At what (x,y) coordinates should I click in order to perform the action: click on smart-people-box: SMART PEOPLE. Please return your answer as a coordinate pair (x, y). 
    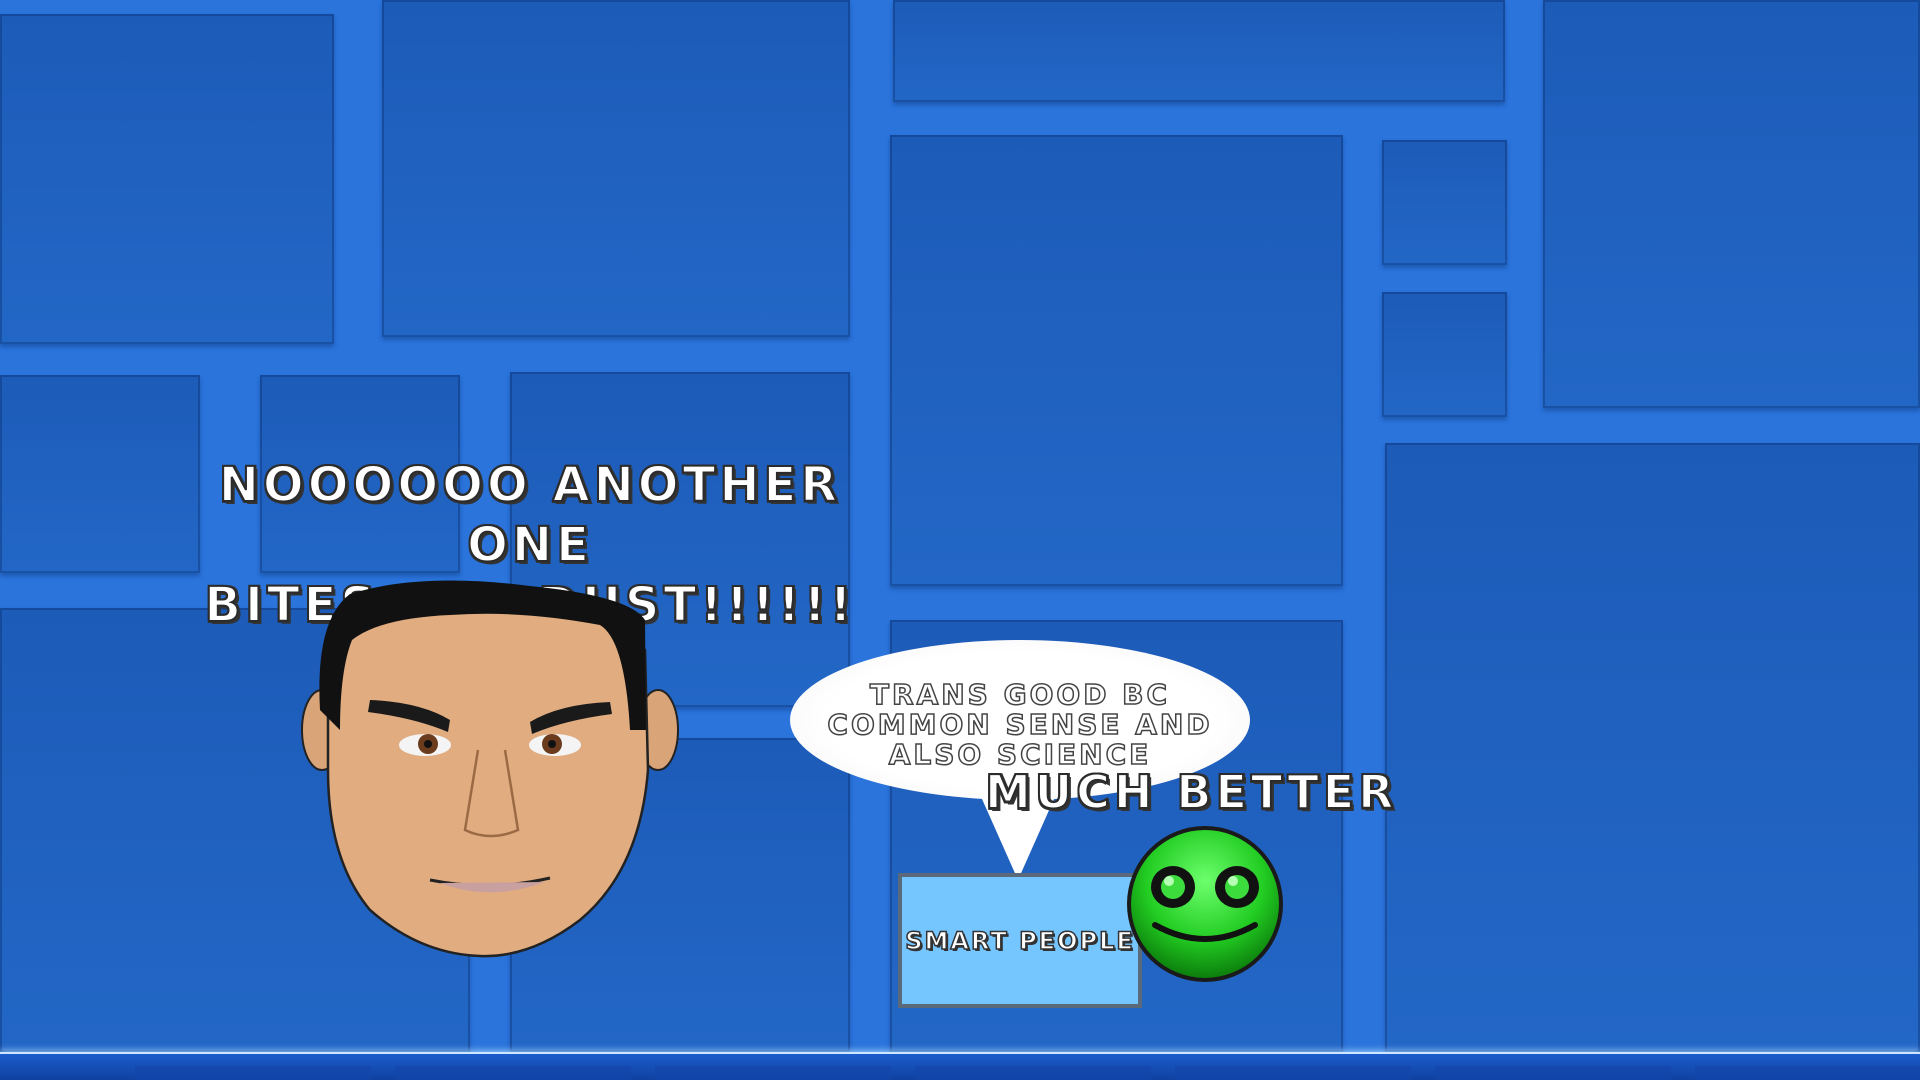
    Looking at the image, I should click on (1020, 940).